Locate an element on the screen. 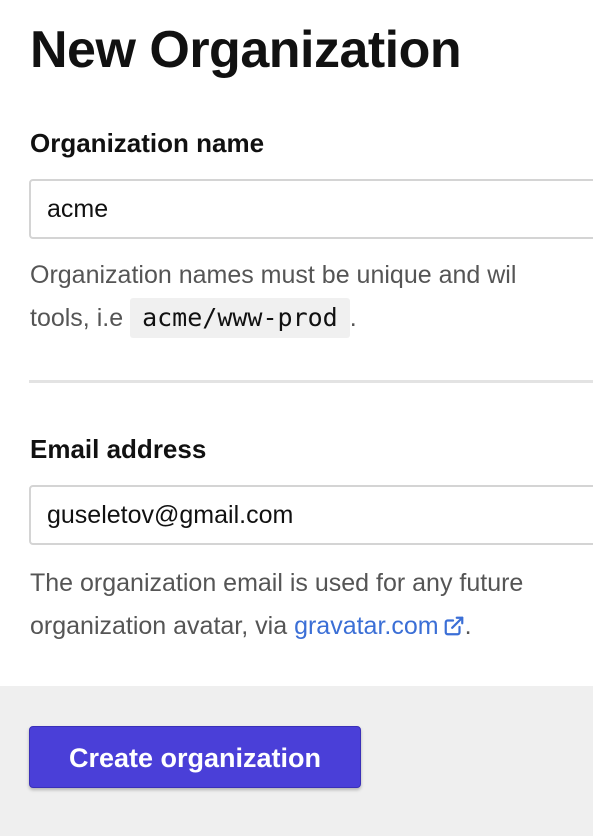  gravatar-link-text: gravatar.com is located at coordinates (366, 626).